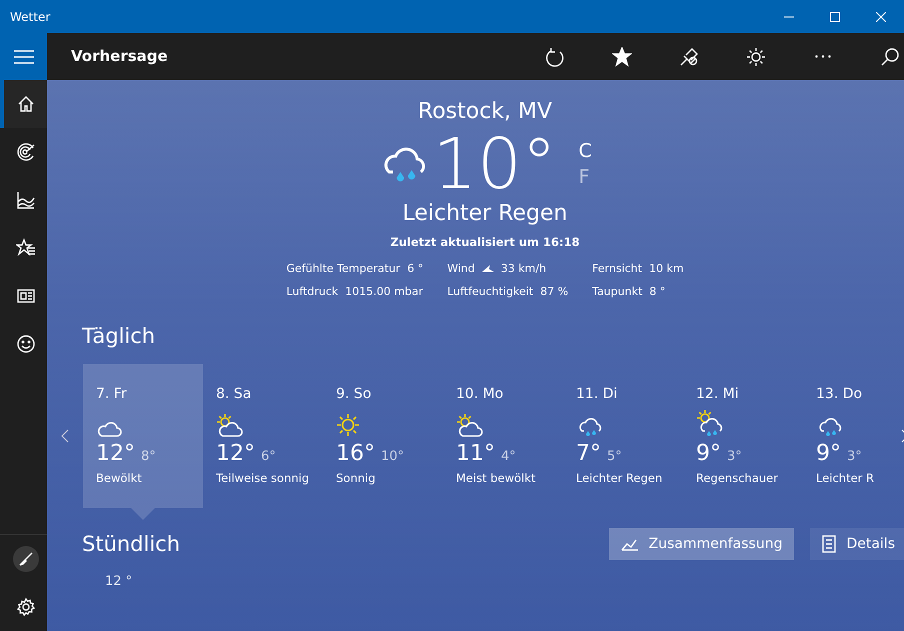 The height and width of the screenshot is (631, 904). What do you see at coordinates (617, 292) in the screenshot?
I see `detail-label: Taupunkt` at bounding box center [617, 292].